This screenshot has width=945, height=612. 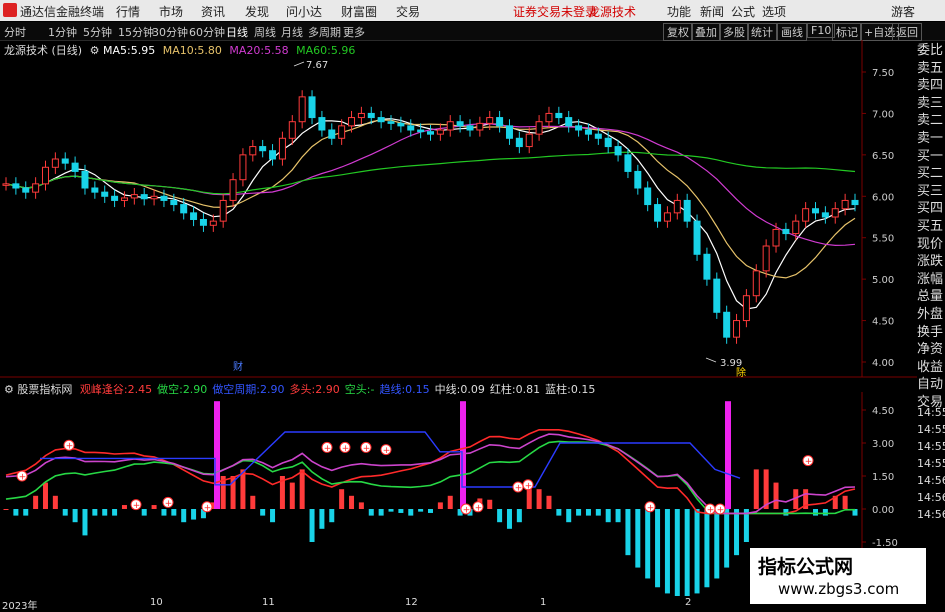 What do you see at coordinates (931, 69) in the screenshot?
I see `sidebar-label: 卖五` at bounding box center [931, 69].